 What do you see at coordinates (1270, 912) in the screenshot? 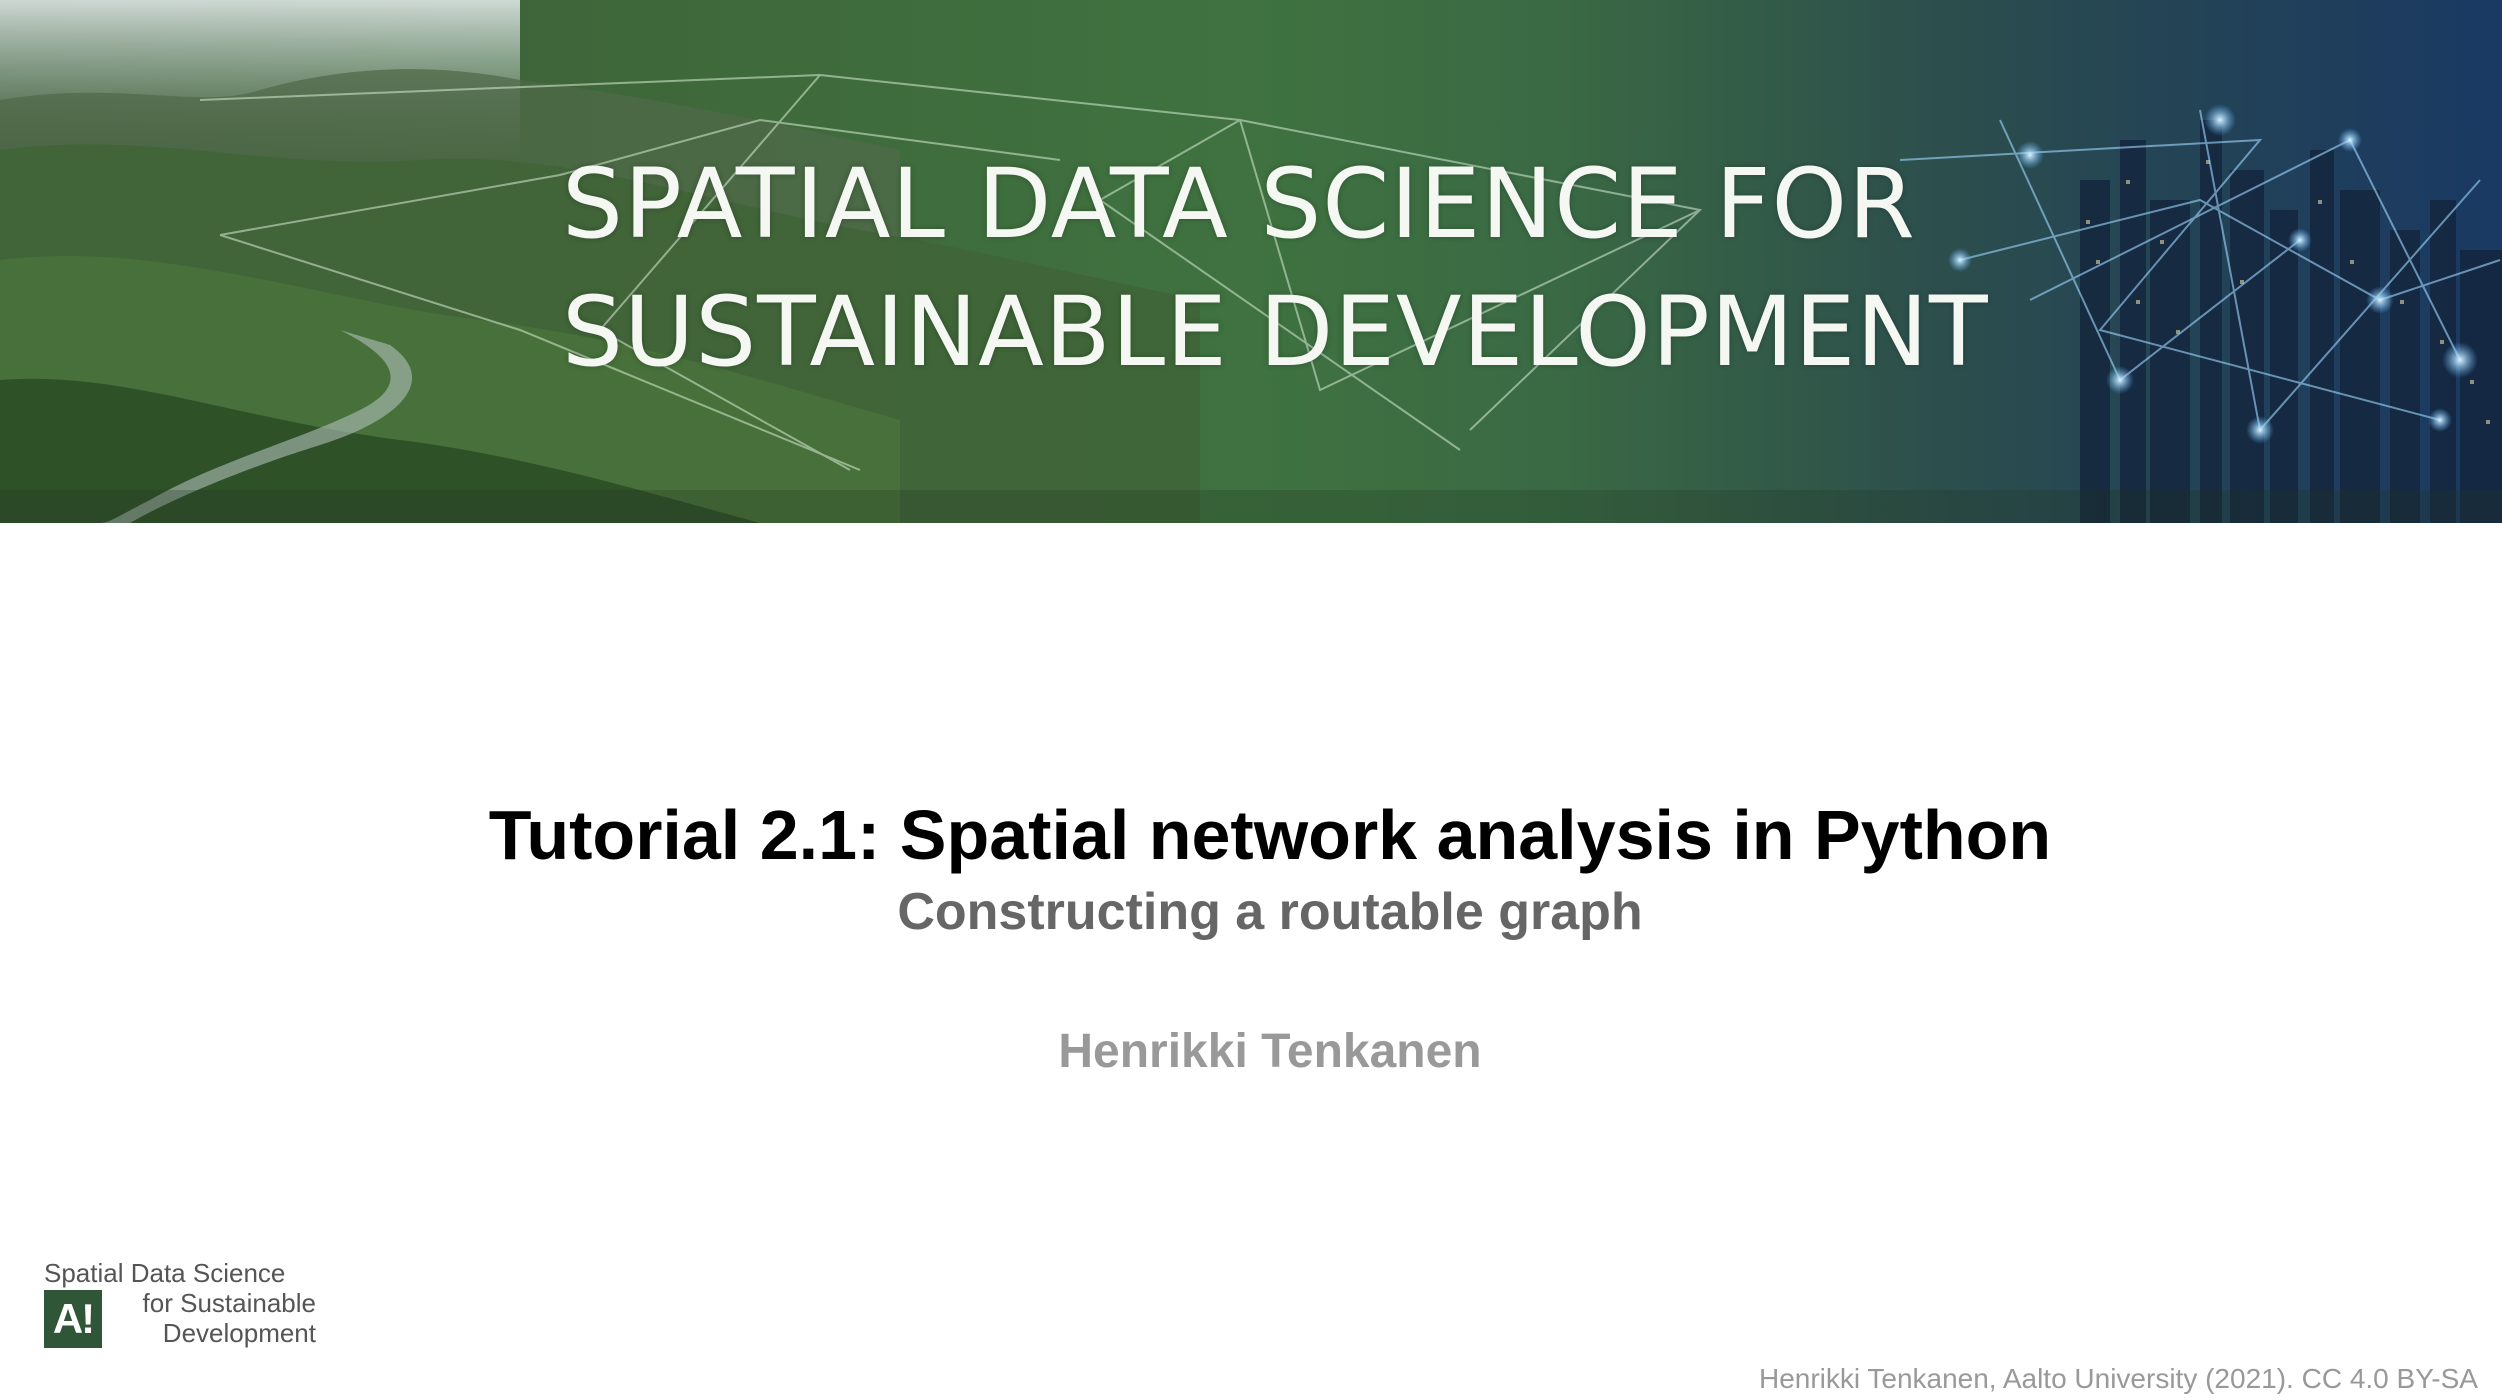
I see `page-subtitle: Constructing a routable graph` at bounding box center [1270, 912].